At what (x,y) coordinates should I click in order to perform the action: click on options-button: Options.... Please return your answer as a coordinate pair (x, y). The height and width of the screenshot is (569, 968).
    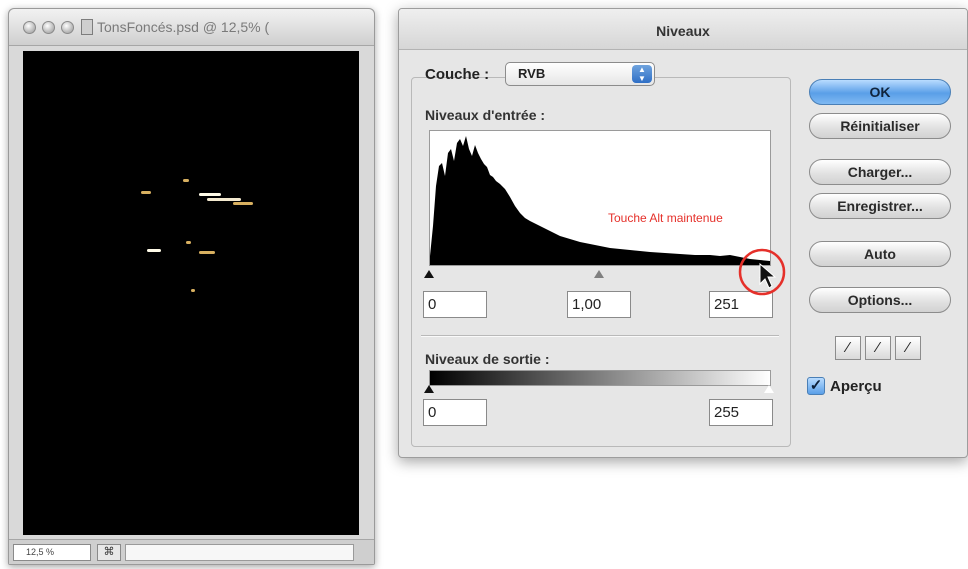
    Looking at the image, I should click on (880, 300).